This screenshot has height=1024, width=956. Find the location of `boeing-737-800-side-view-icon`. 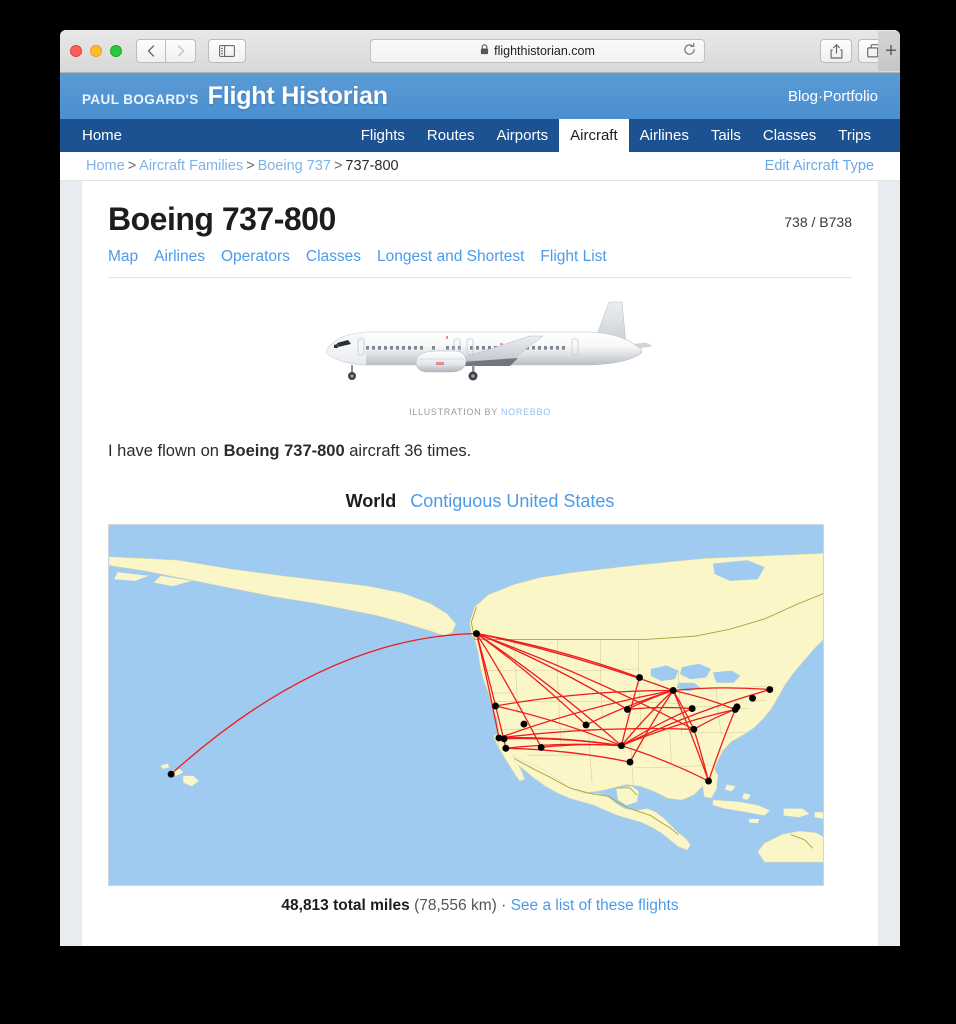

boeing-737-800-side-view-icon is located at coordinates (489, 341).